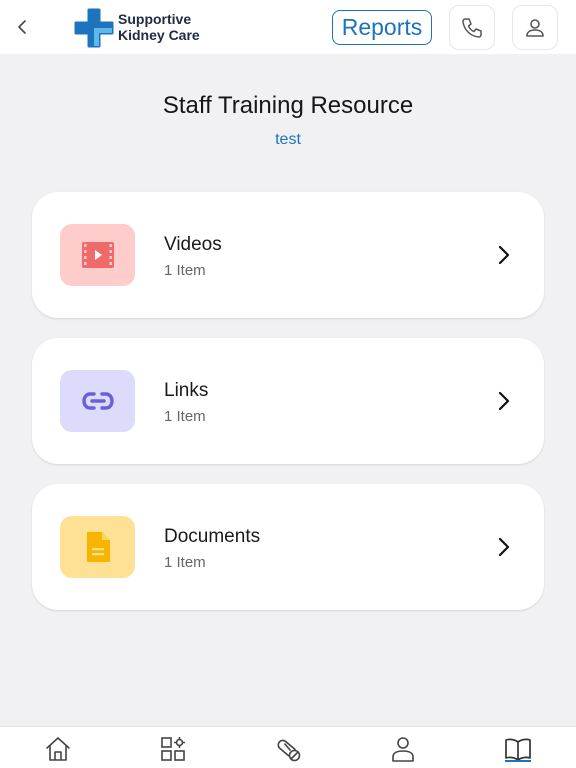  I want to click on phone-button, so click(472, 27).